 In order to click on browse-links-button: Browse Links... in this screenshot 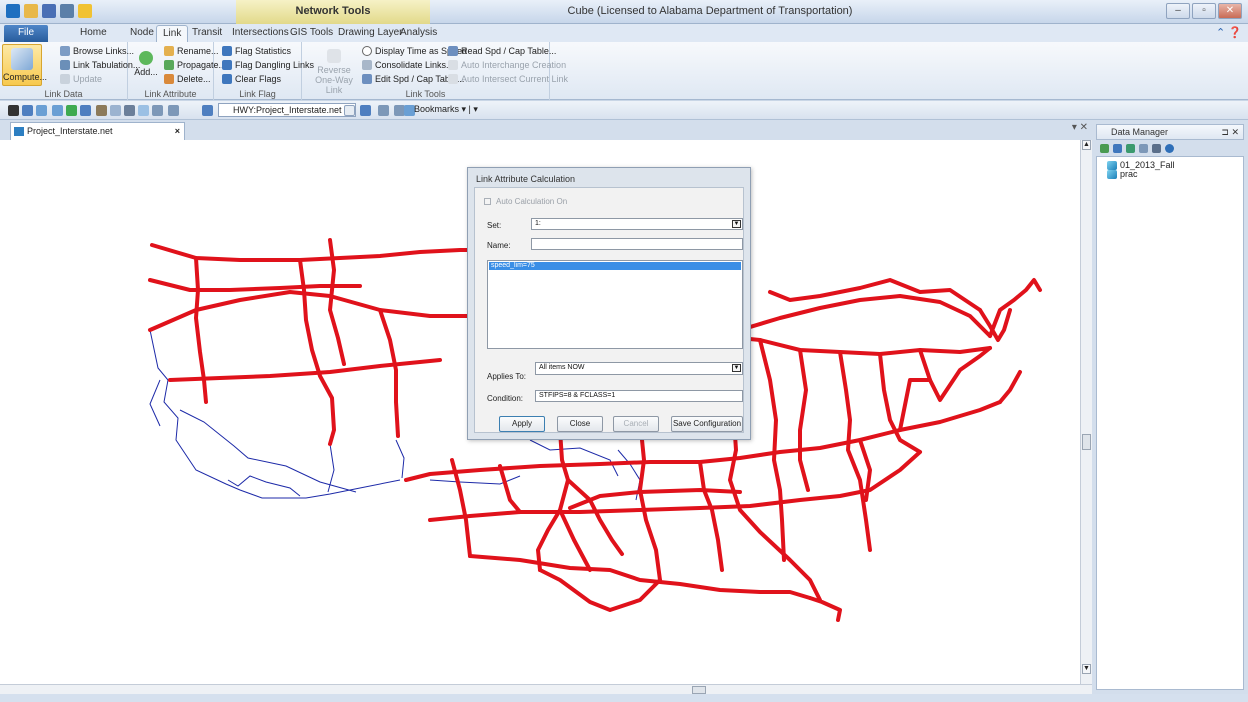, I will do `click(97, 51)`.